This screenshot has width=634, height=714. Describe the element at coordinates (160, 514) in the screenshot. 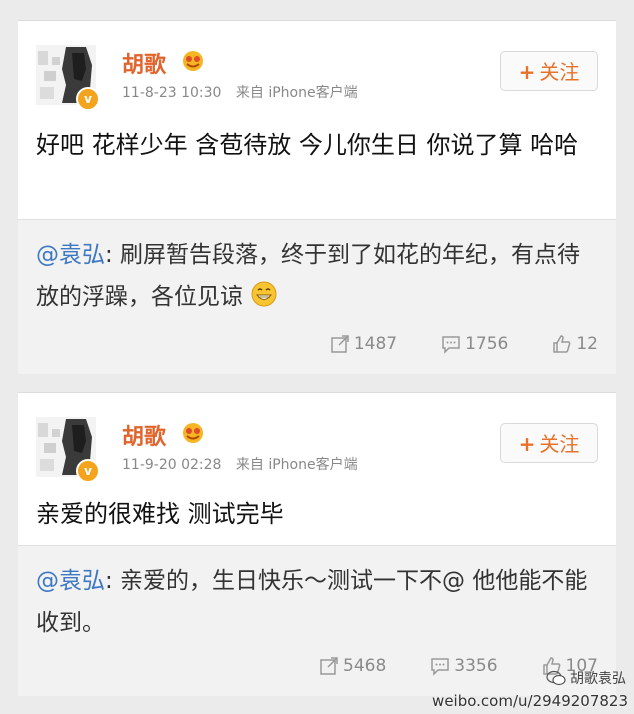

I see `post-text: 亲爱的很难找 测试完毕` at that location.